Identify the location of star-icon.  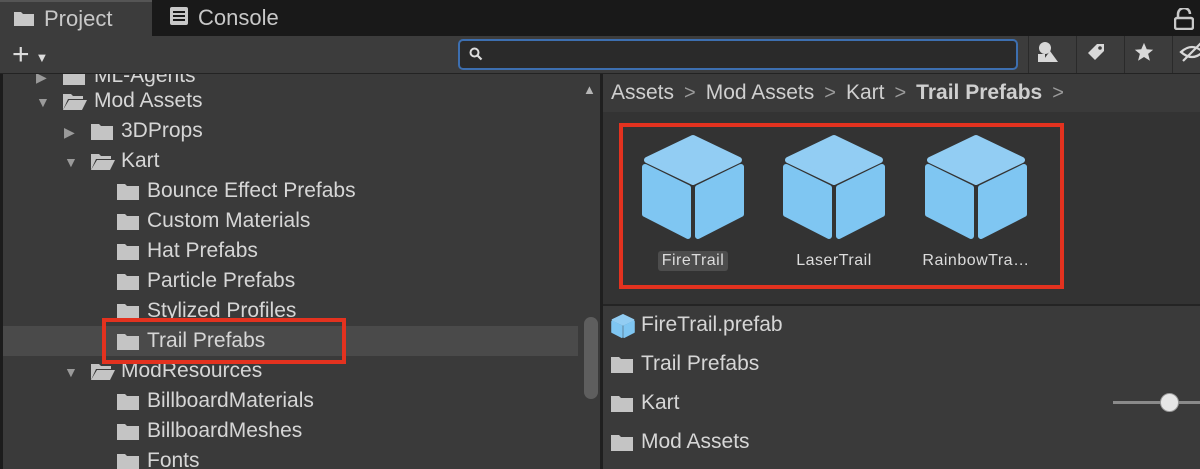
(1144, 54).